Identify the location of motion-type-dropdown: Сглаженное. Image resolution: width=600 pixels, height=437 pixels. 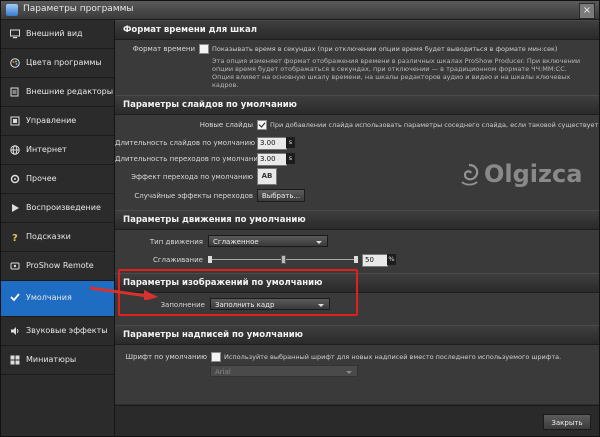
(268, 241).